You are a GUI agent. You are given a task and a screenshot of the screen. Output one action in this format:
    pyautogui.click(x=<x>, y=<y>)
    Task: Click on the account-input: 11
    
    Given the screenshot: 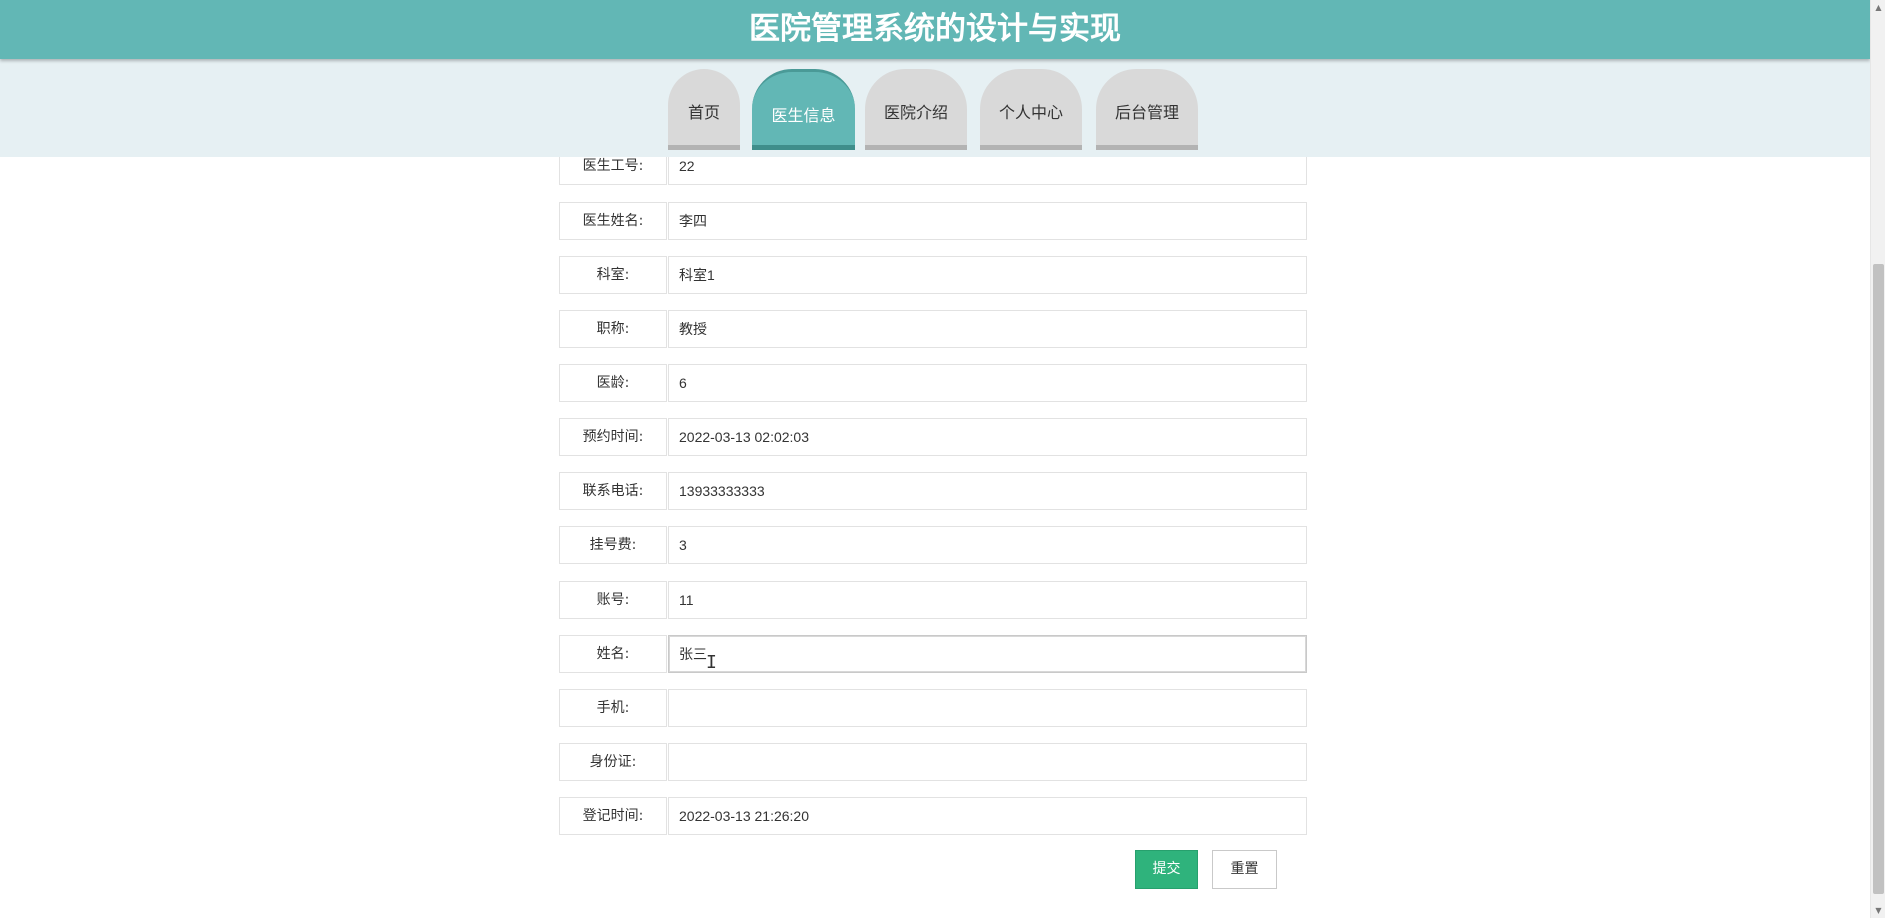 What is the action you would take?
    pyautogui.click(x=987, y=600)
    